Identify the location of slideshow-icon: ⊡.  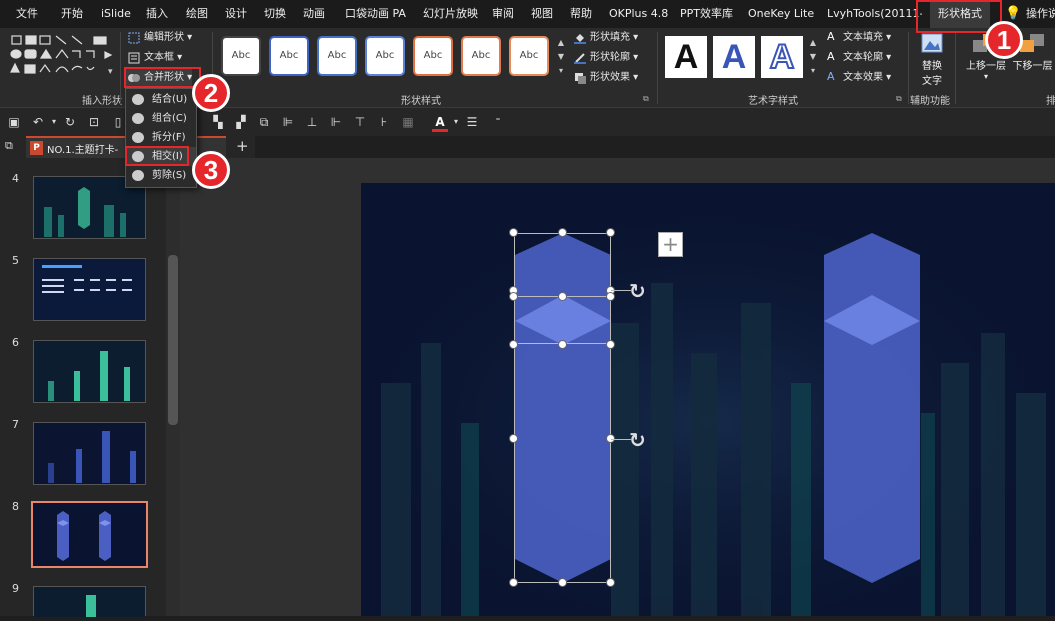
(94, 122).